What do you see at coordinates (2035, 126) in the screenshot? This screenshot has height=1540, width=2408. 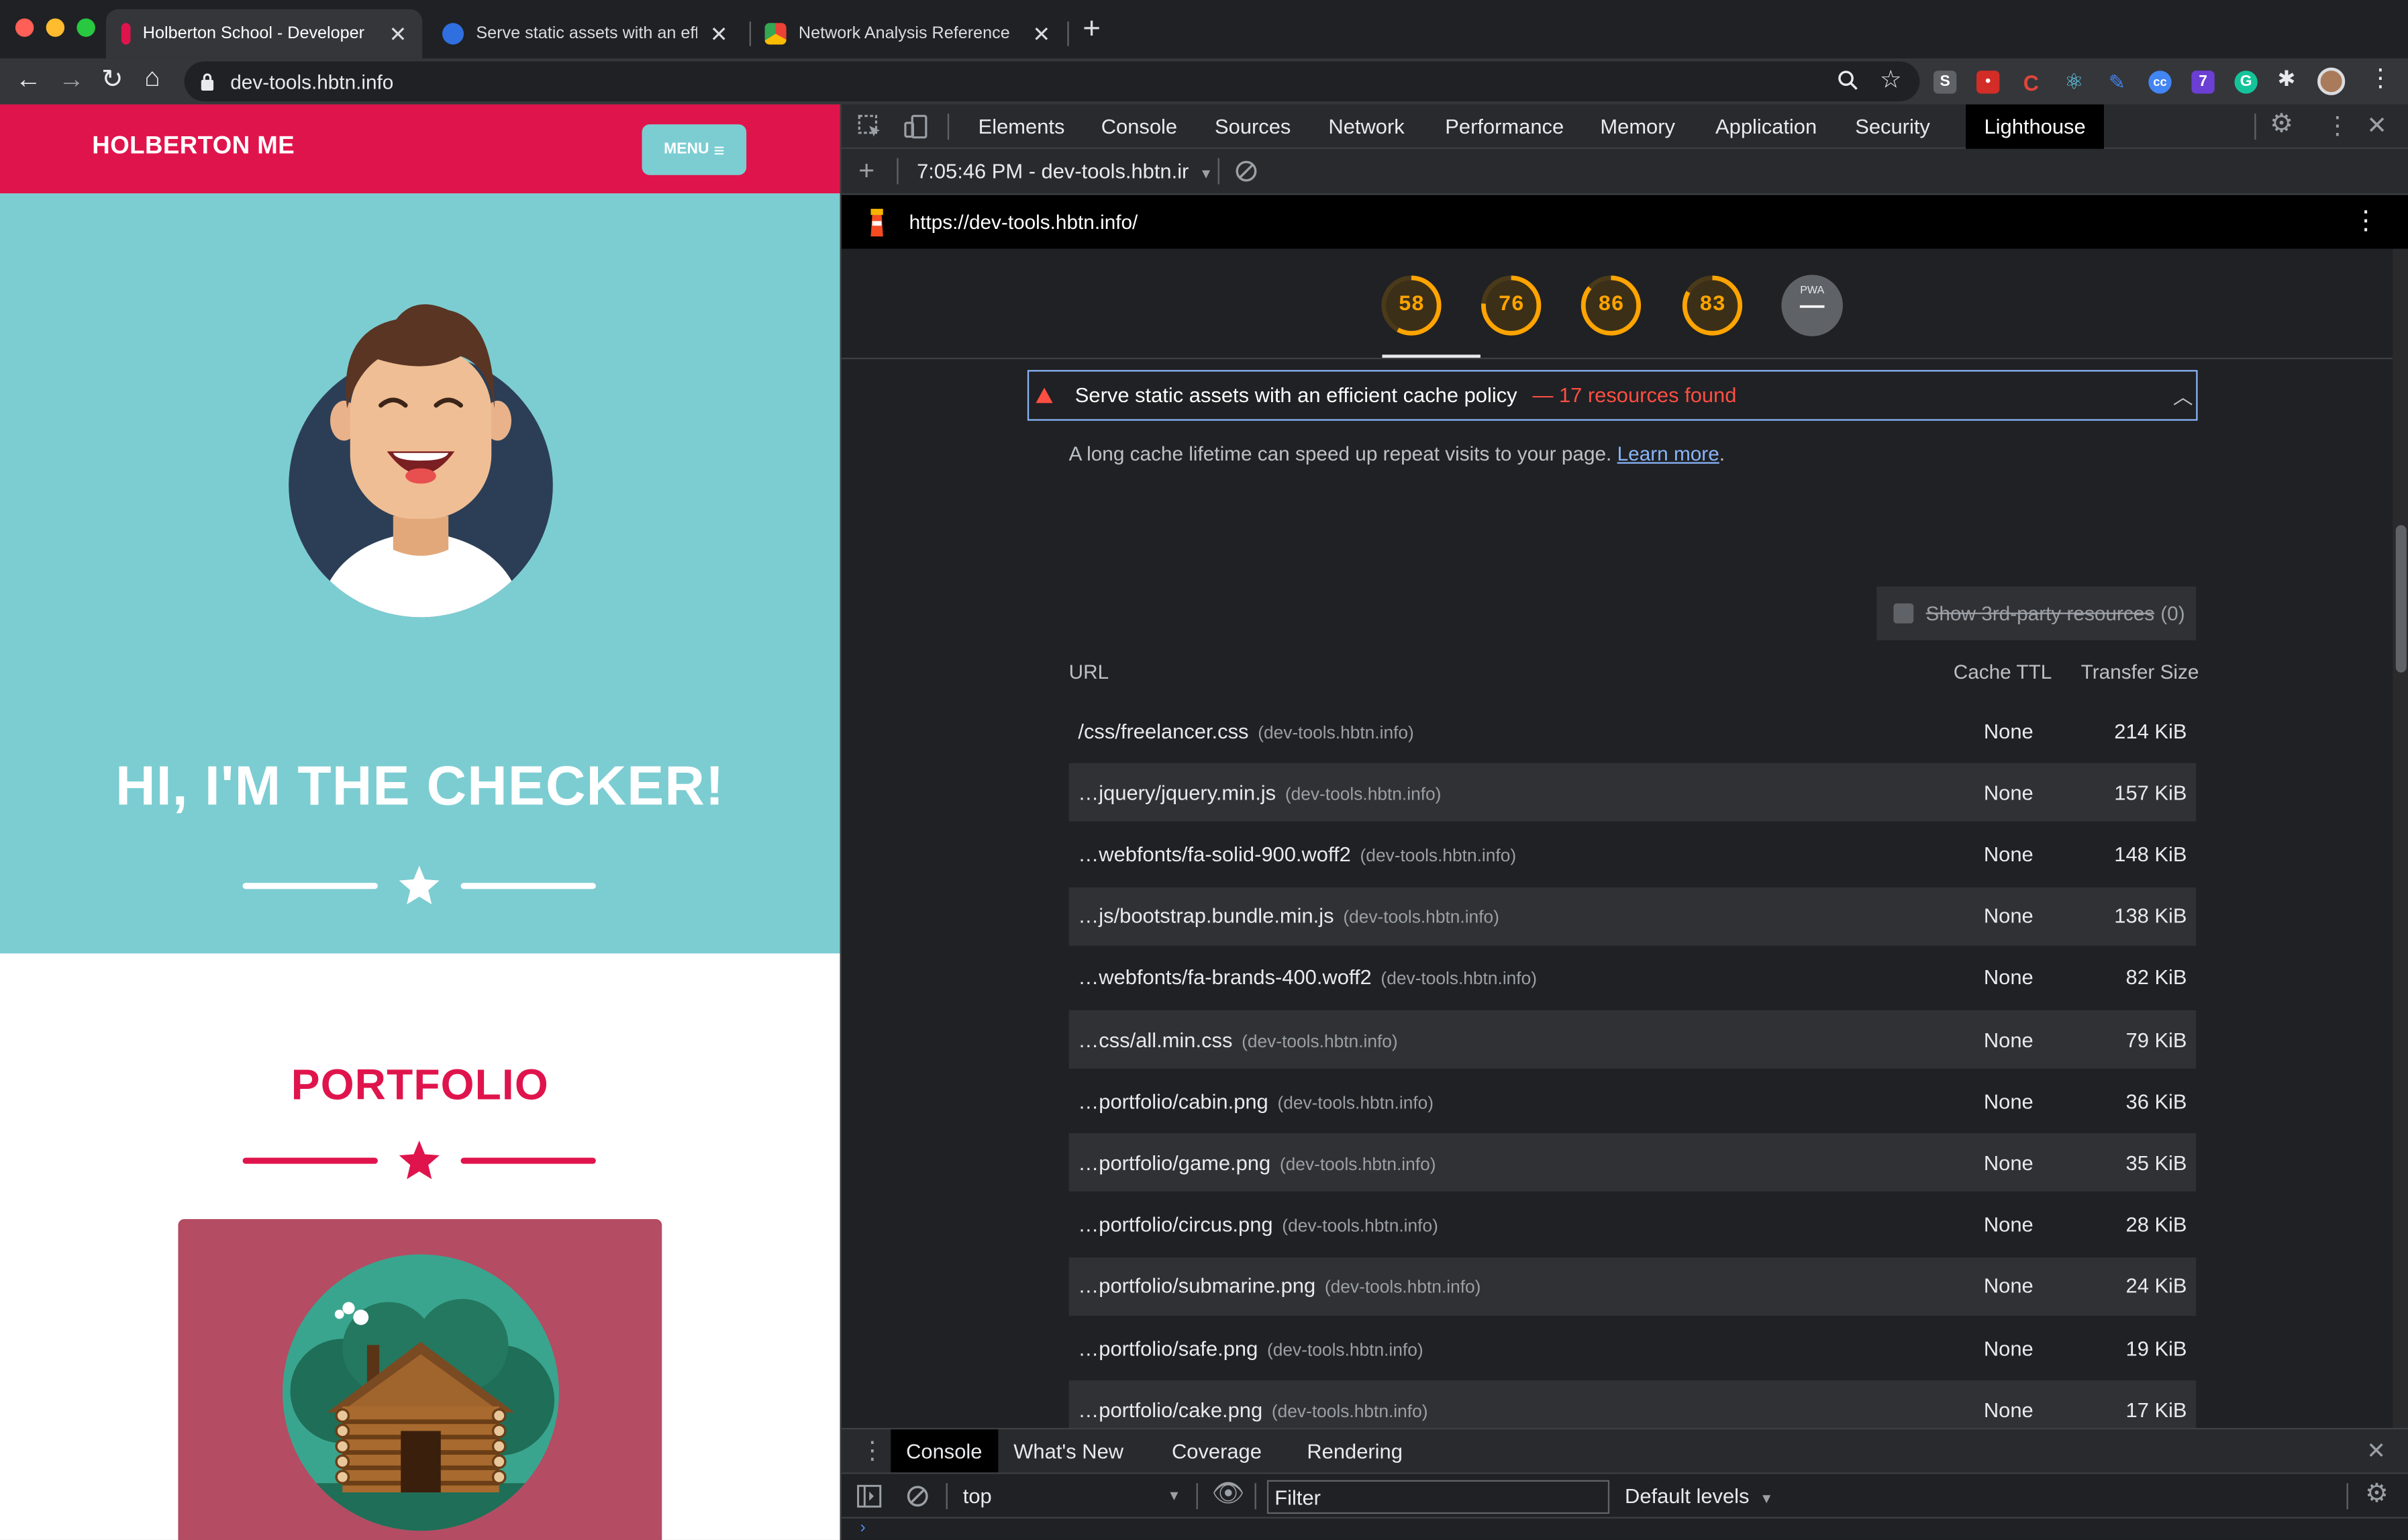 I see `tab-lighthouse: Lighthouse` at bounding box center [2035, 126].